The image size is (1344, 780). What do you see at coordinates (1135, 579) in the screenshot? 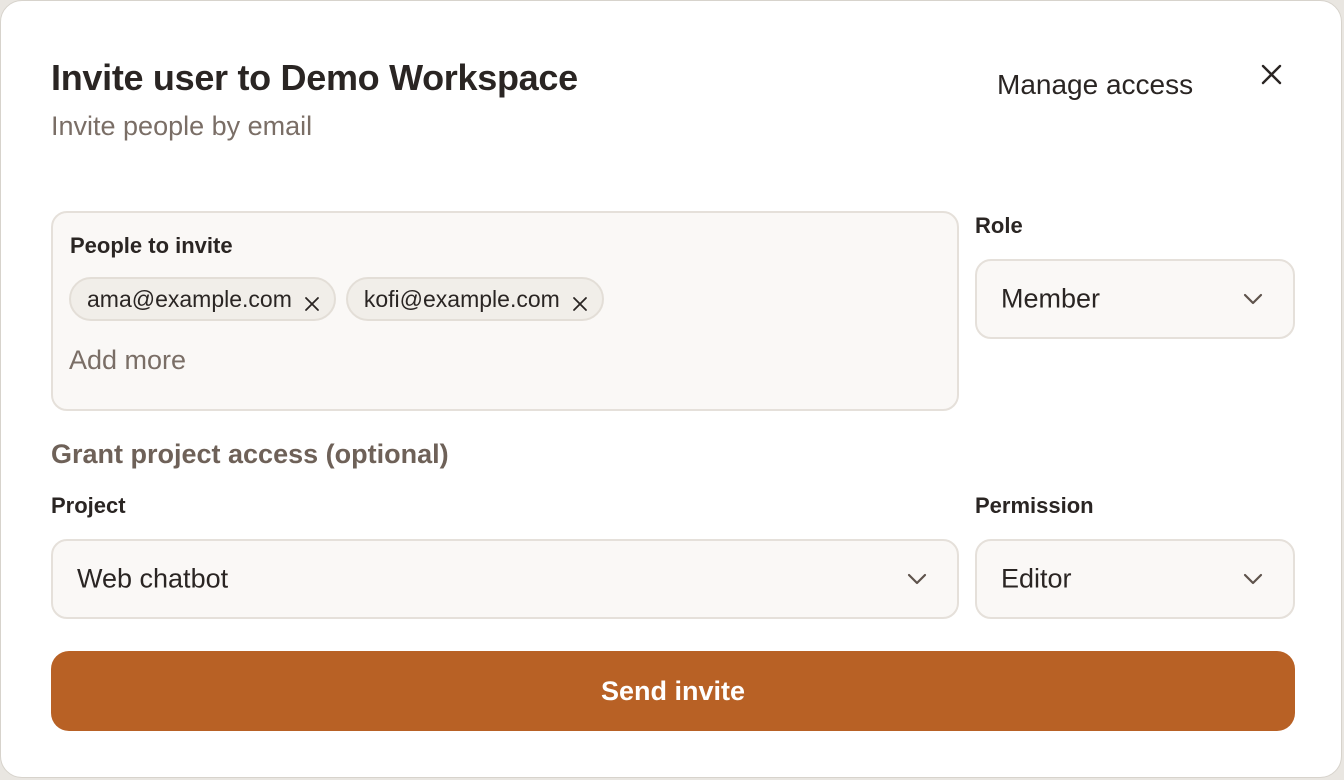
I see `permission-select: Editor` at bounding box center [1135, 579].